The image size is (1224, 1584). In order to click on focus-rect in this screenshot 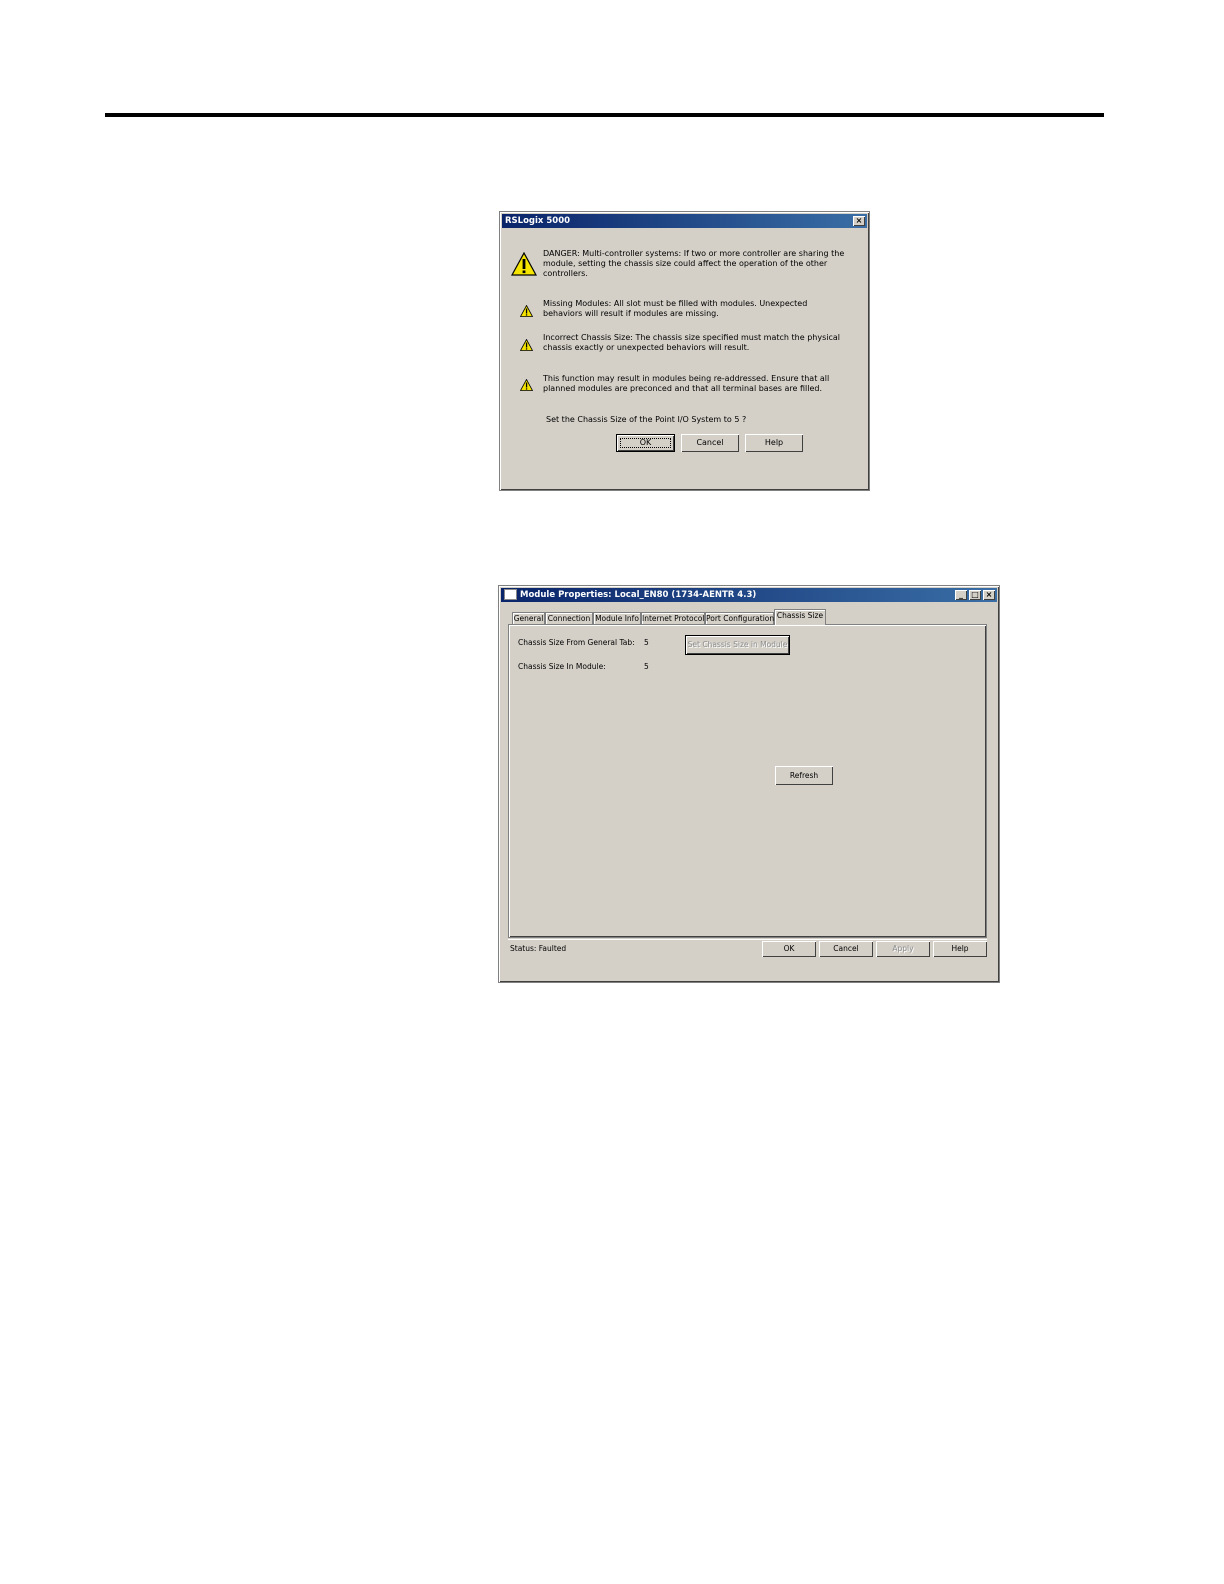, I will do `click(645, 443)`.